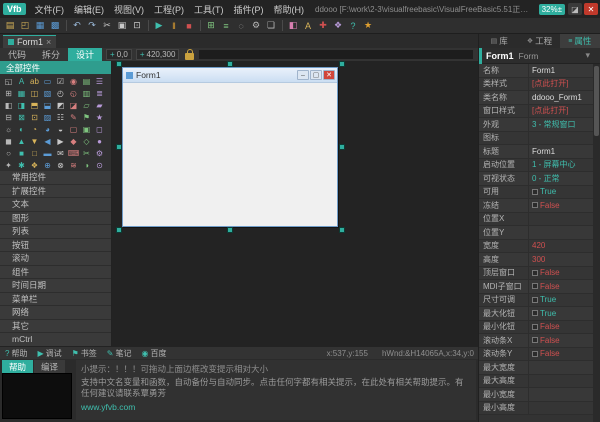  I want to click on toolbox-category: 文本, so click(55, 205).